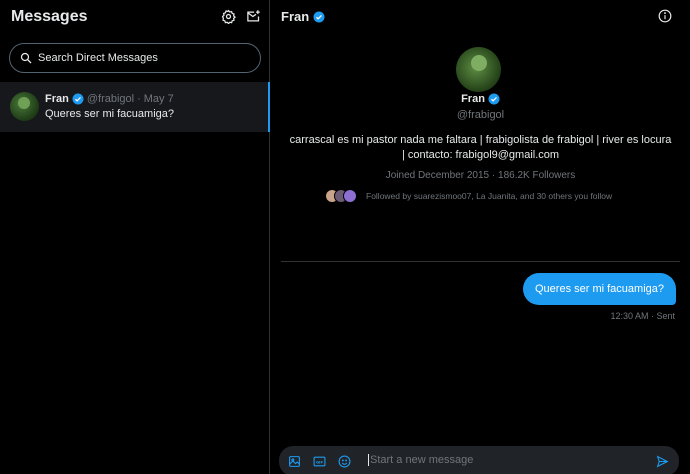 This screenshot has height=474, width=690. Describe the element at coordinates (642, 316) in the screenshot. I see `message-meta: 12:30 AM · Sent` at that location.